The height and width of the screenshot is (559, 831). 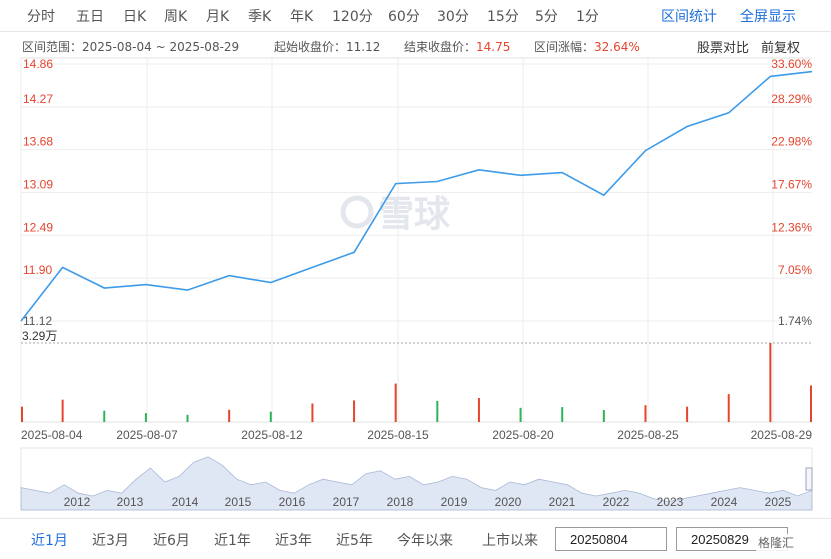 What do you see at coordinates (611, 539) in the screenshot?
I see `date-from-input` at bounding box center [611, 539].